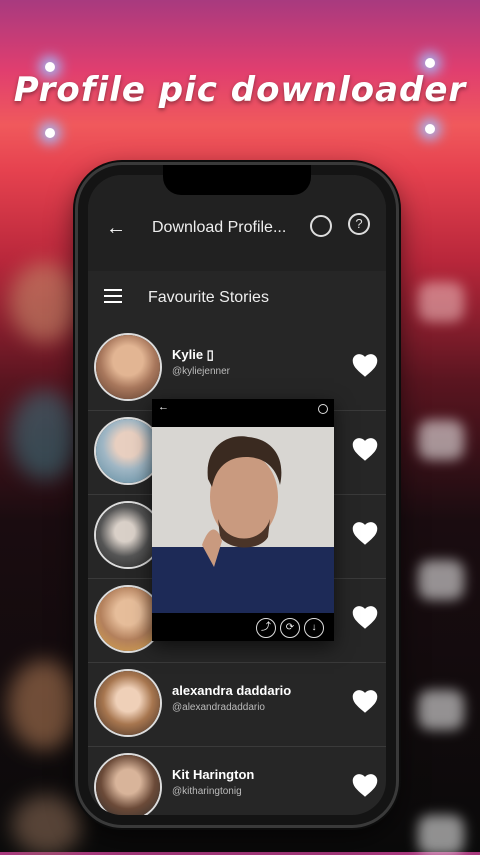  Describe the element at coordinates (218, 707) in the screenshot. I see `profile-handle: @alexandradaddario` at that location.